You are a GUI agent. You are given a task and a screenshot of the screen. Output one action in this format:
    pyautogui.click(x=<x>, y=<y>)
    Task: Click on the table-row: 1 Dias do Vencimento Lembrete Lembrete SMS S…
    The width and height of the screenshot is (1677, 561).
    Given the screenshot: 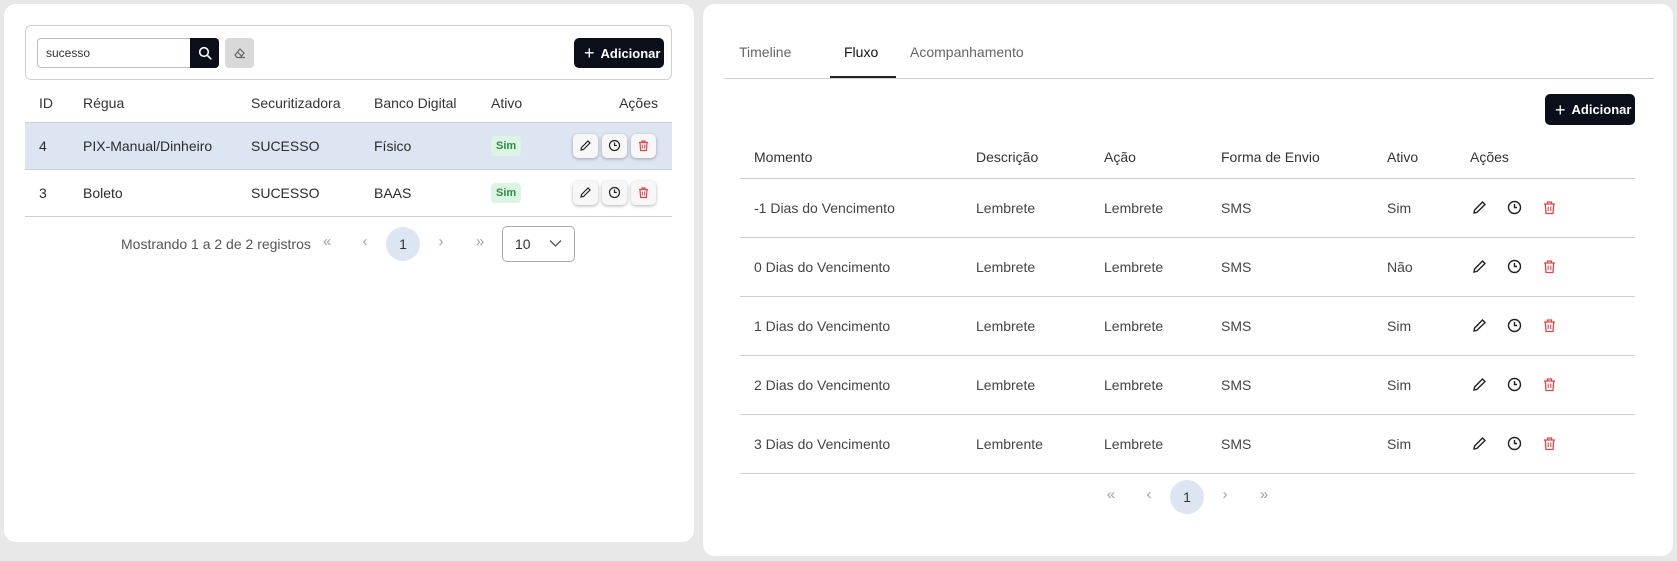 What is the action you would take?
    pyautogui.click(x=1187, y=326)
    